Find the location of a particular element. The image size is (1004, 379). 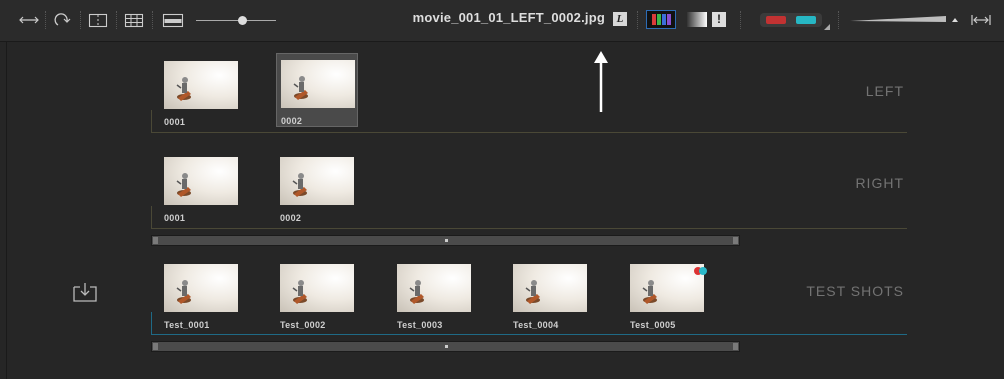

thumbnail-label: Test_0005 is located at coordinates (653, 325).